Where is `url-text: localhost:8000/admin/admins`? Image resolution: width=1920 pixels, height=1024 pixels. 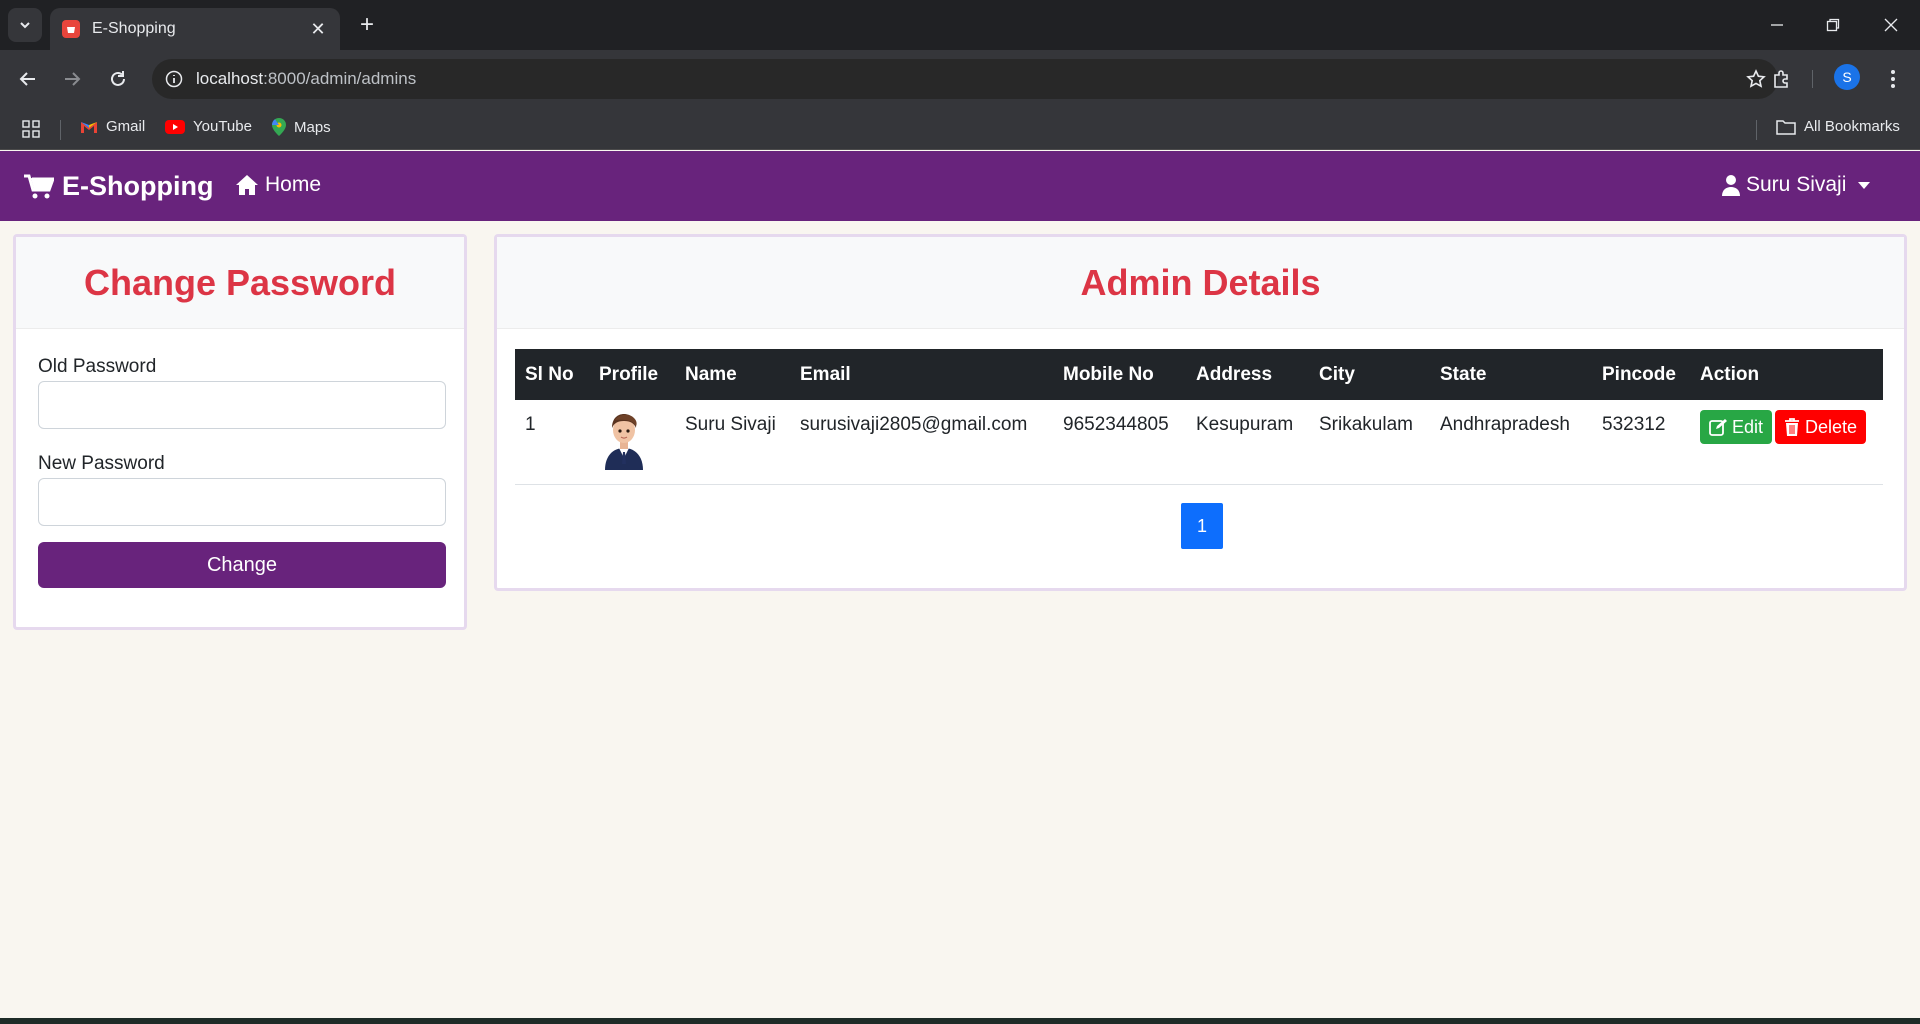
url-text: localhost:8000/admin/admins is located at coordinates (965, 79).